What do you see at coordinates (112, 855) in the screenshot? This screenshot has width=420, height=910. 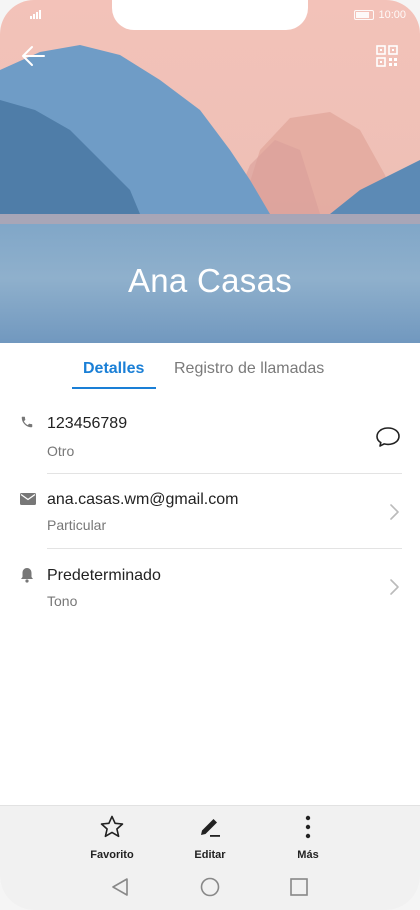 I see `favorite-label: Favorito` at bounding box center [112, 855].